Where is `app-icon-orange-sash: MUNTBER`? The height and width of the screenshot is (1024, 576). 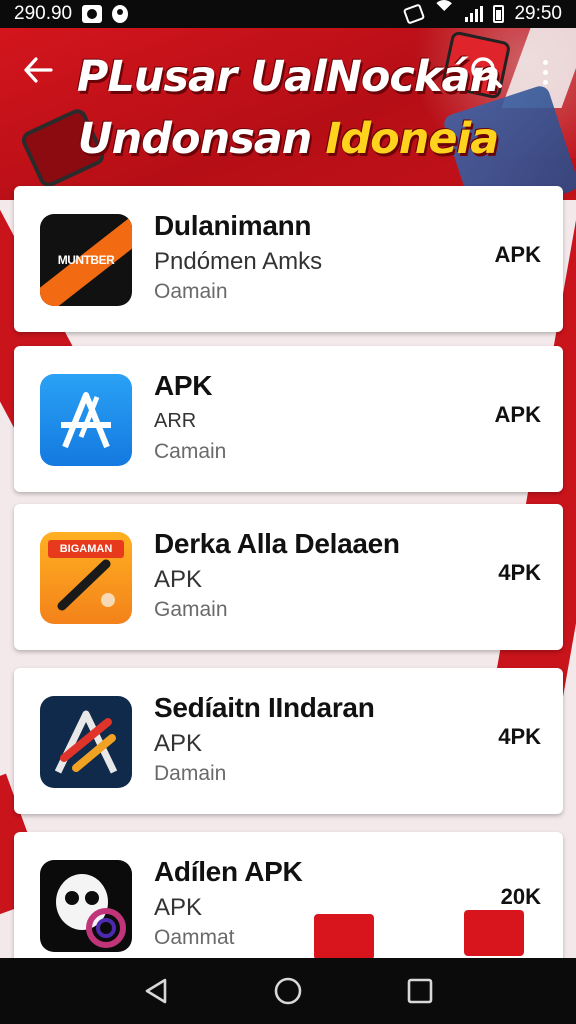 app-icon-orange-sash: MUNTBER is located at coordinates (86, 260).